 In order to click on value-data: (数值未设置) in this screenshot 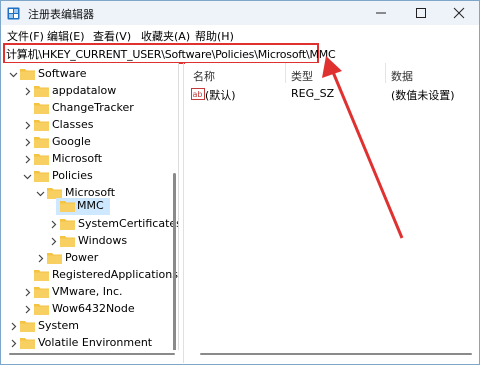, I will do `click(423, 95)`.